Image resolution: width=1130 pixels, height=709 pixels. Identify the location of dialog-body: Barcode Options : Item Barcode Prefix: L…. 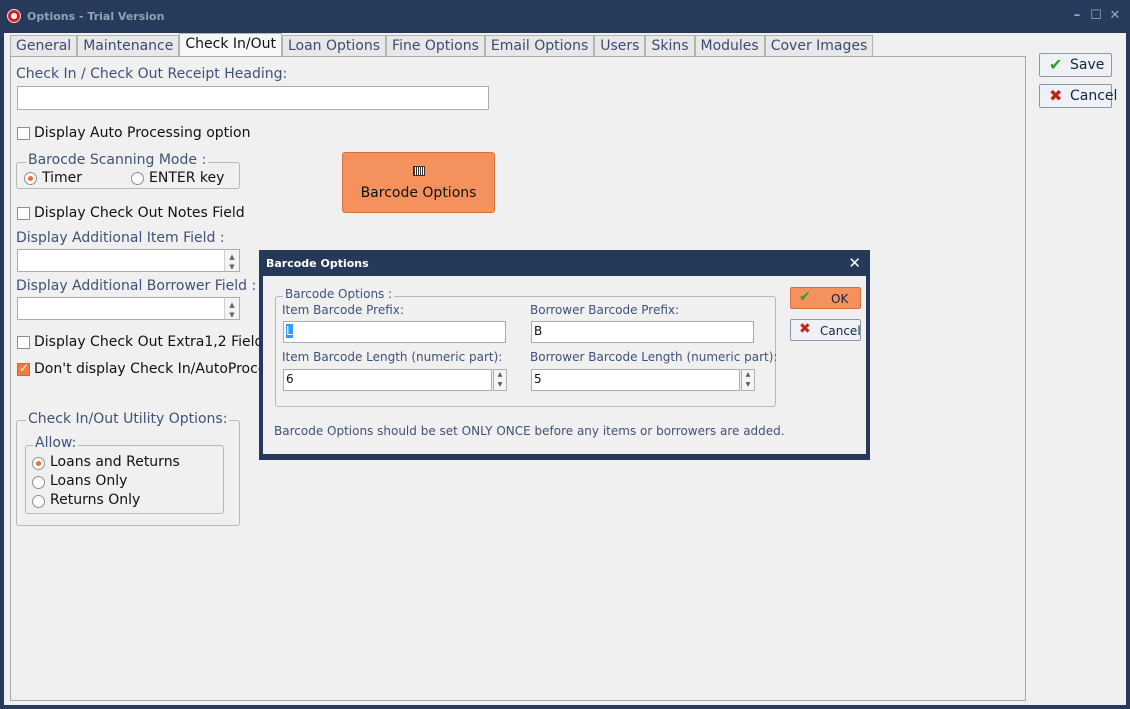
(564, 365).